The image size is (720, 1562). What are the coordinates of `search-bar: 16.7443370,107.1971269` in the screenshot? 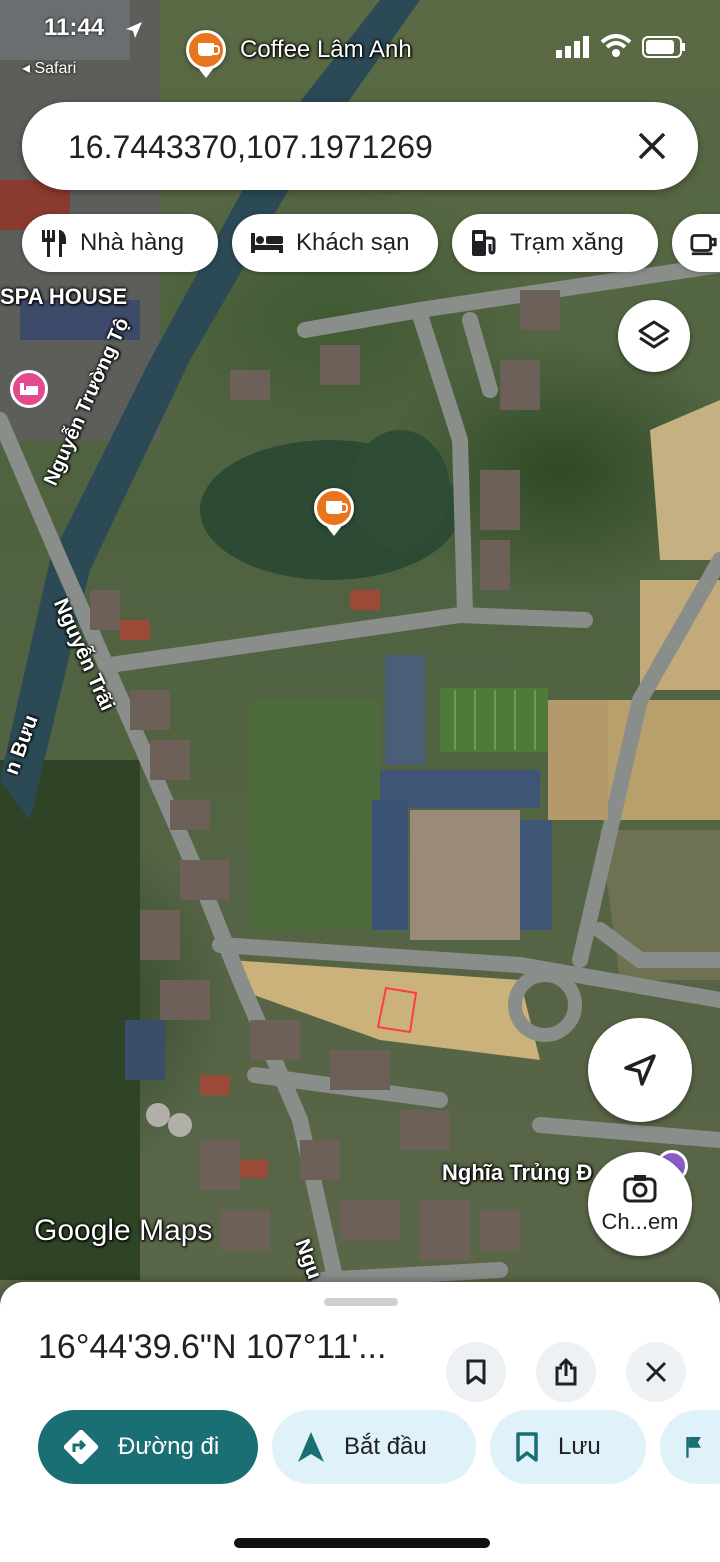 It's located at (360, 146).